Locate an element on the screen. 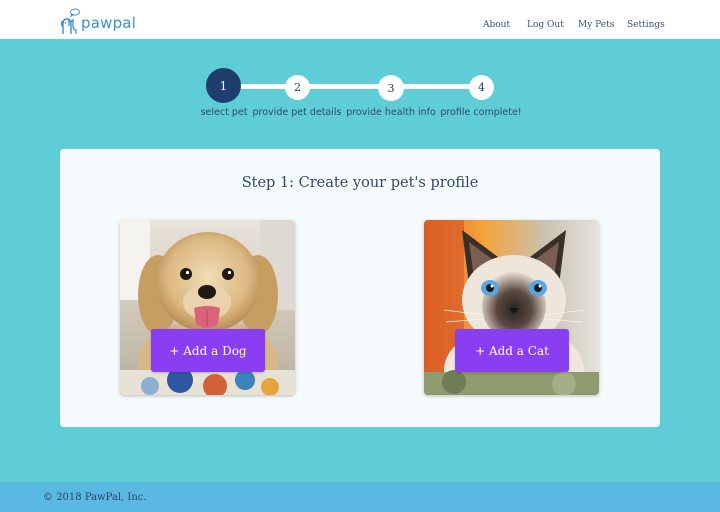  step-1-circle: 1 is located at coordinates (223, 85).